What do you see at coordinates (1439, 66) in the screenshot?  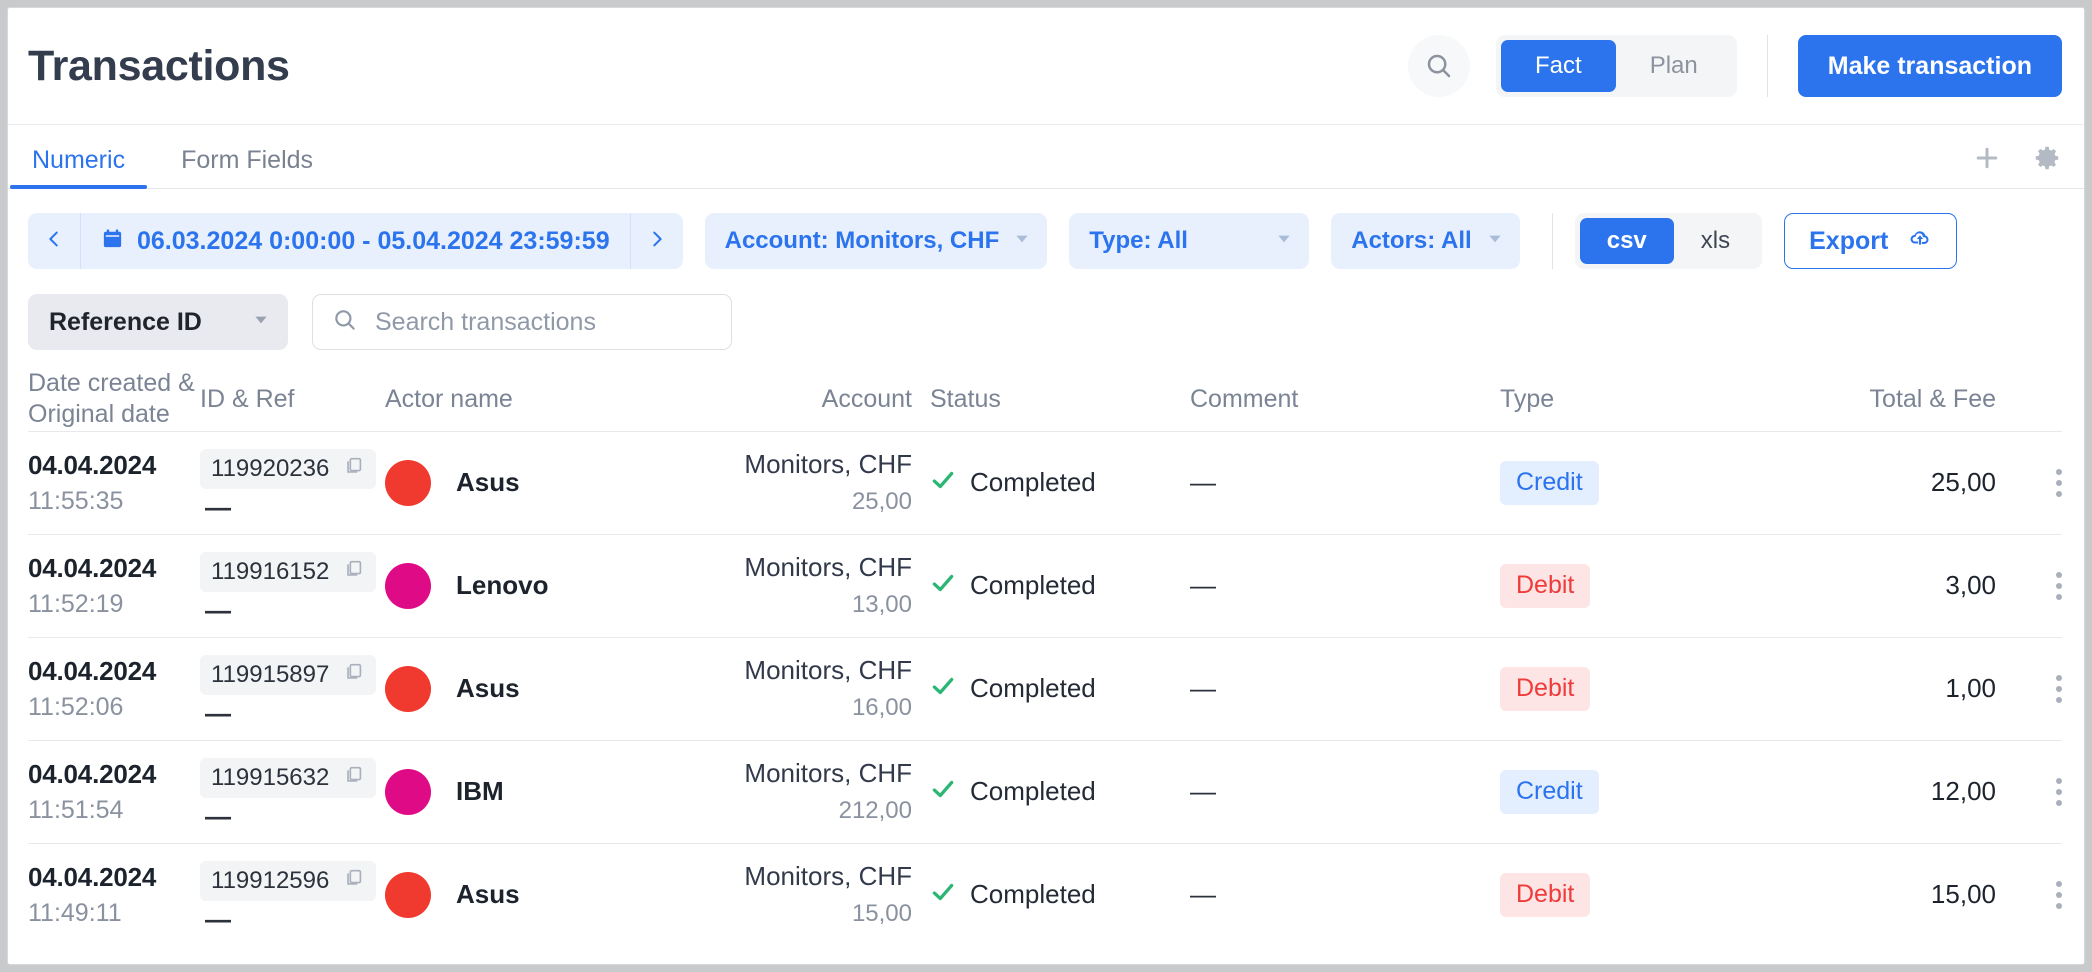 I see `header-search-button` at bounding box center [1439, 66].